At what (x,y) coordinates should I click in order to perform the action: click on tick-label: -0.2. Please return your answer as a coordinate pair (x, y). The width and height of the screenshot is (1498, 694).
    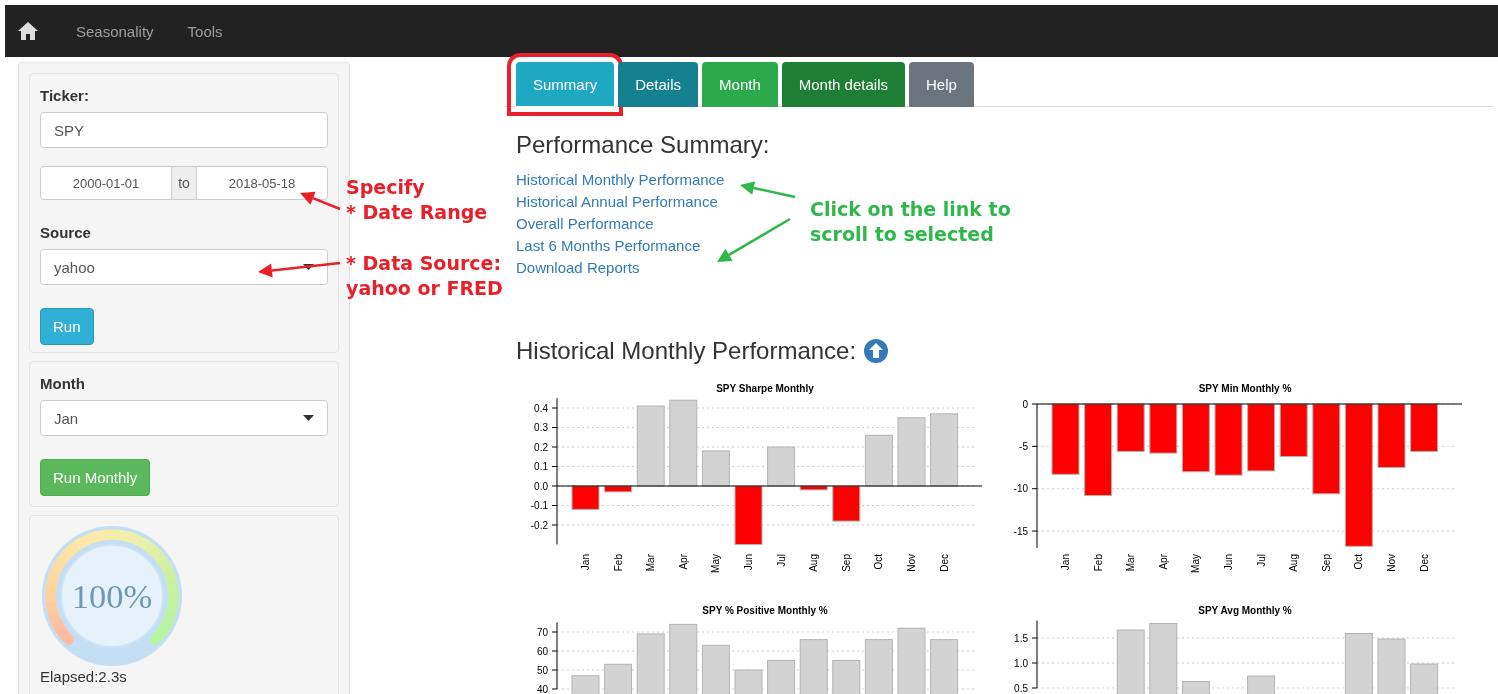
    Looking at the image, I should click on (539, 525).